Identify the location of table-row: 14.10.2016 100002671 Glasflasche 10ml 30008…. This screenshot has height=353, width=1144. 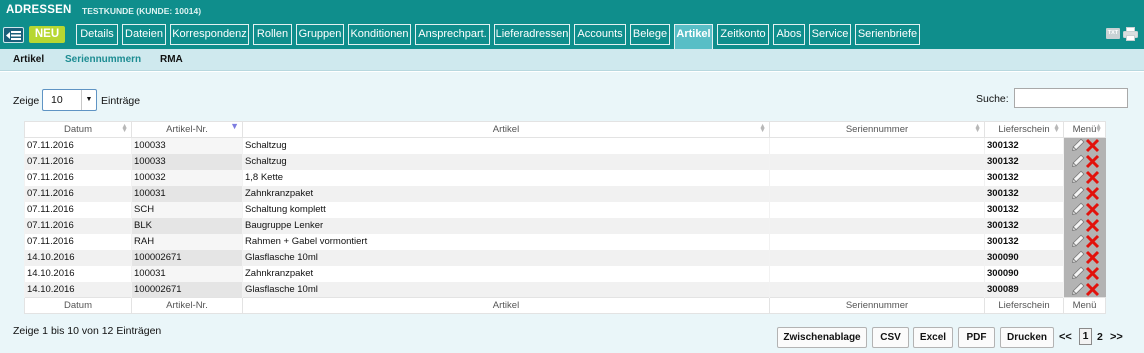
(565, 289).